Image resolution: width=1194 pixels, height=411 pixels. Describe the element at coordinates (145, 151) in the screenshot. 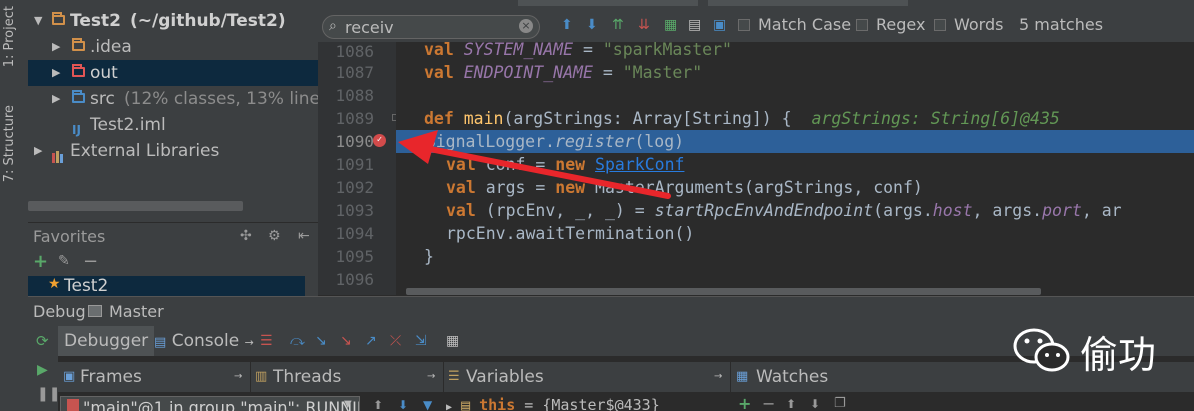

I see `tree-item-label: External Libraries` at that location.